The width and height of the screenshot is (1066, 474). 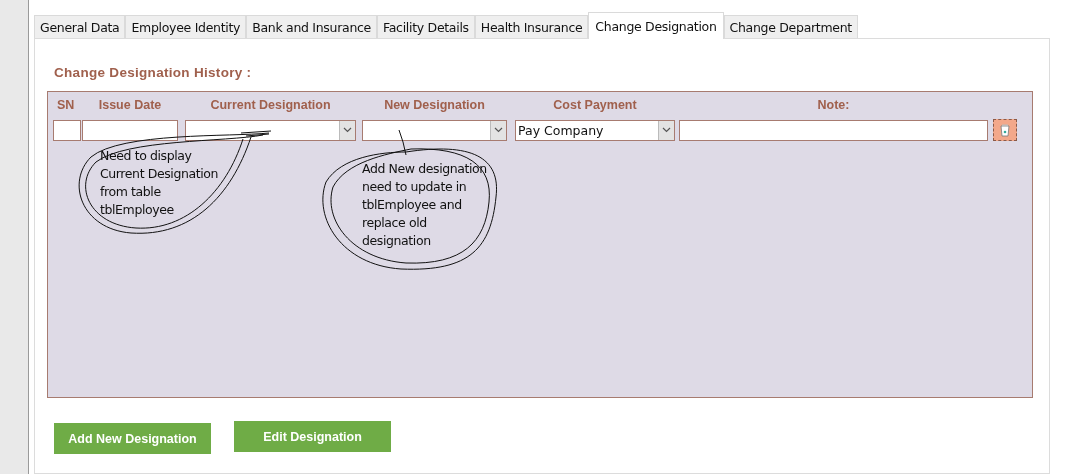 What do you see at coordinates (790, 26) in the screenshot?
I see `tab: Change Department` at bounding box center [790, 26].